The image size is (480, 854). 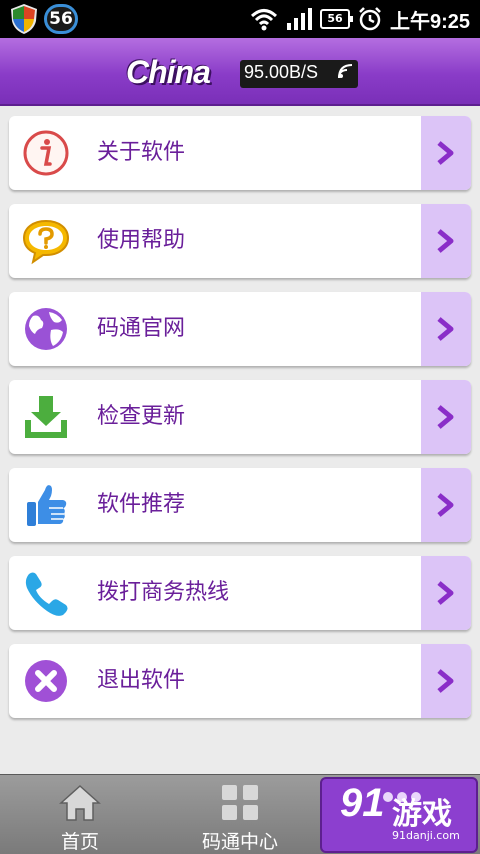 I want to click on menu-label: 使用帮助, so click(x=141, y=240).